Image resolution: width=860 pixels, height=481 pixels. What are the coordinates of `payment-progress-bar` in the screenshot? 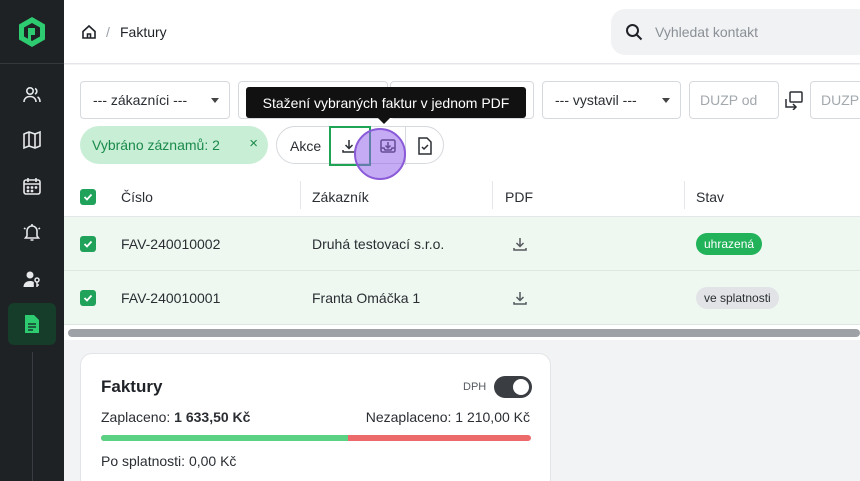 It's located at (316, 438).